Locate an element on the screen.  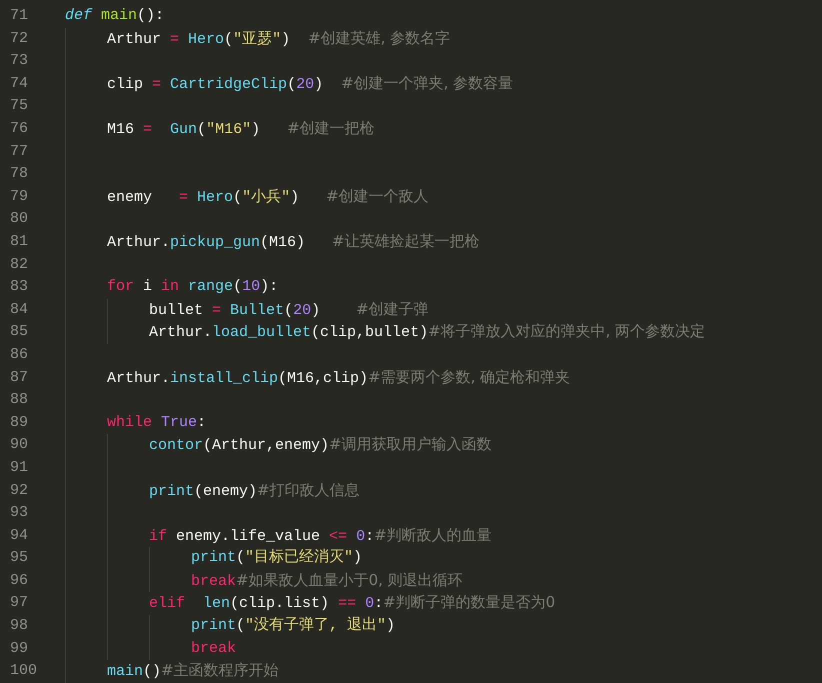
line-number: 84 is located at coordinates (19, 310).